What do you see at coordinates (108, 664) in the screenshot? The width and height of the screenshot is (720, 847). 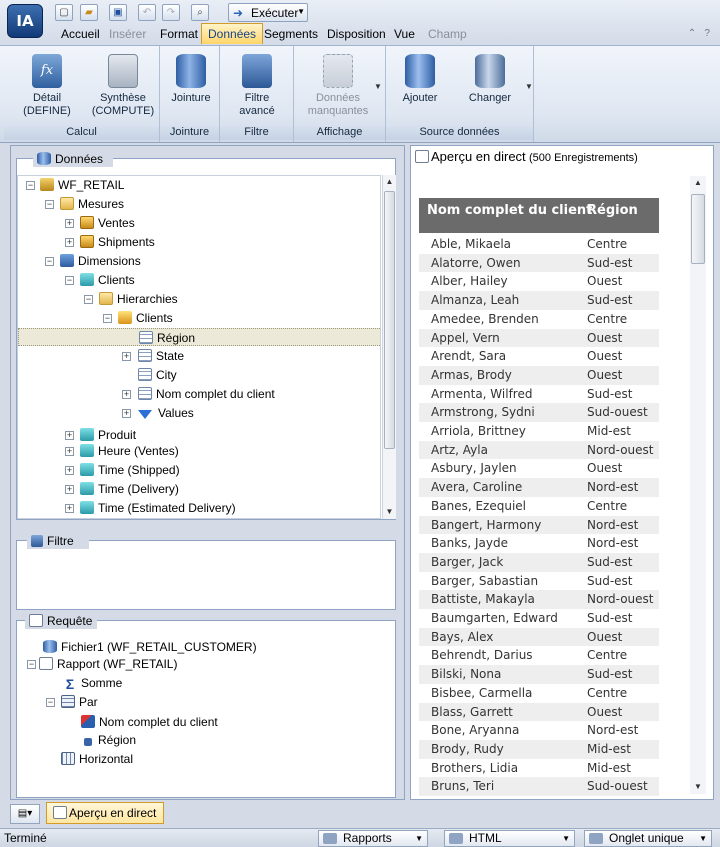 I see `request-rapport: Rapport (WF_RETAIL)` at bounding box center [108, 664].